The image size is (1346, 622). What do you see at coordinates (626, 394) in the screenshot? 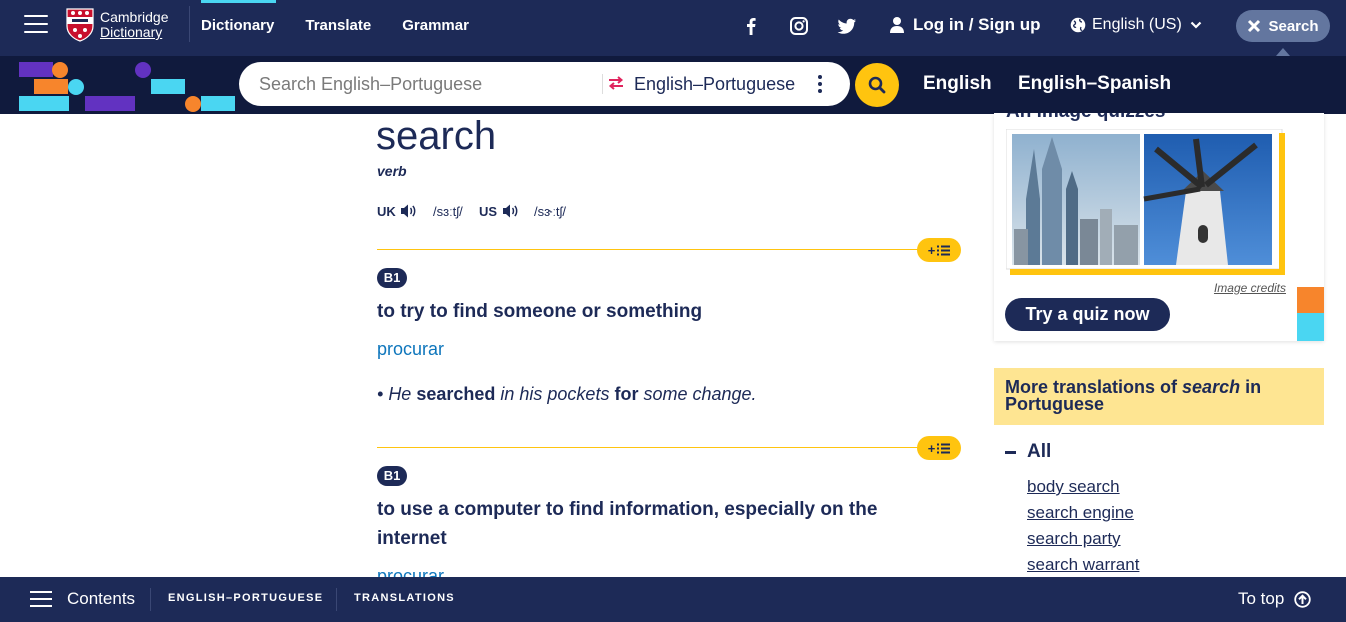
I see `example-keyword: for` at bounding box center [626, 394].